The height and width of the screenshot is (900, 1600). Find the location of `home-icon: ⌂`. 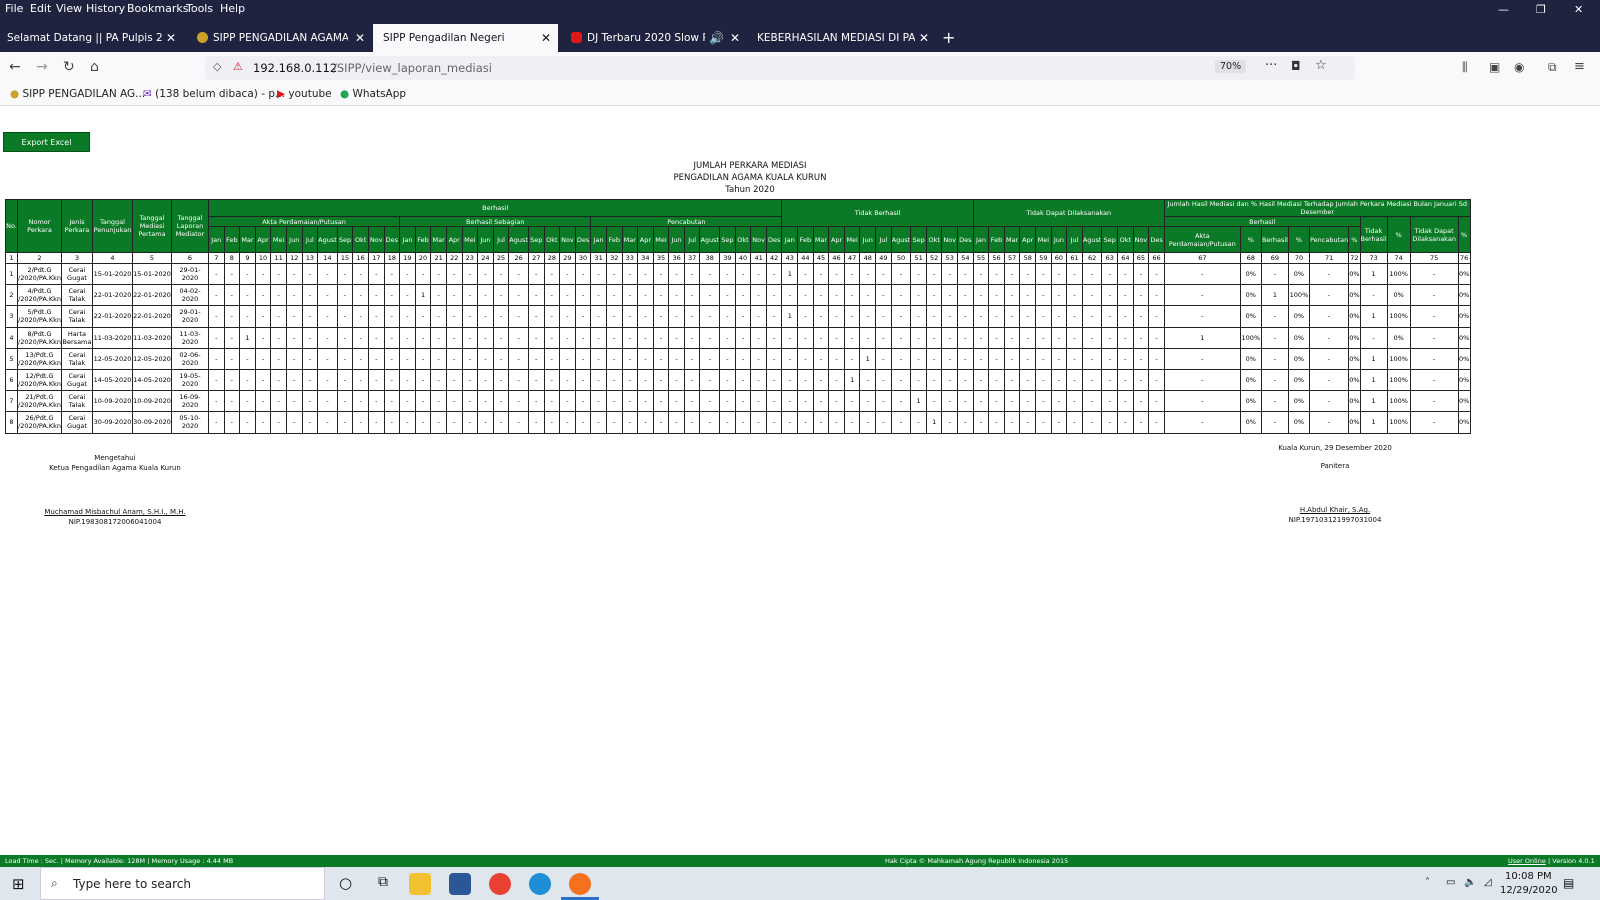

home-icon: ⌂ is located at coordinates (94, 67).